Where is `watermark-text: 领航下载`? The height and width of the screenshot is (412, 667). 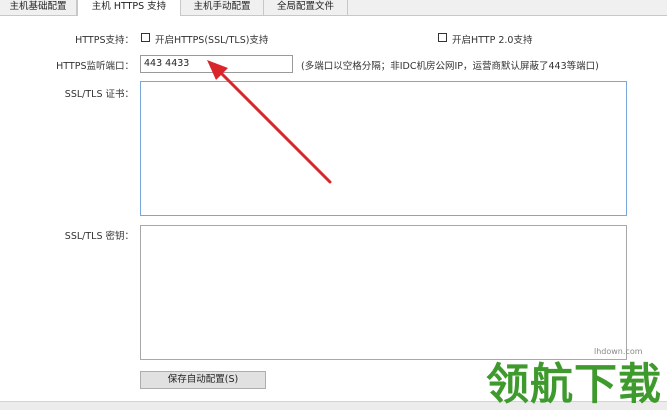 watermark-text: 领航下载 is located at coordinates (574, 385).